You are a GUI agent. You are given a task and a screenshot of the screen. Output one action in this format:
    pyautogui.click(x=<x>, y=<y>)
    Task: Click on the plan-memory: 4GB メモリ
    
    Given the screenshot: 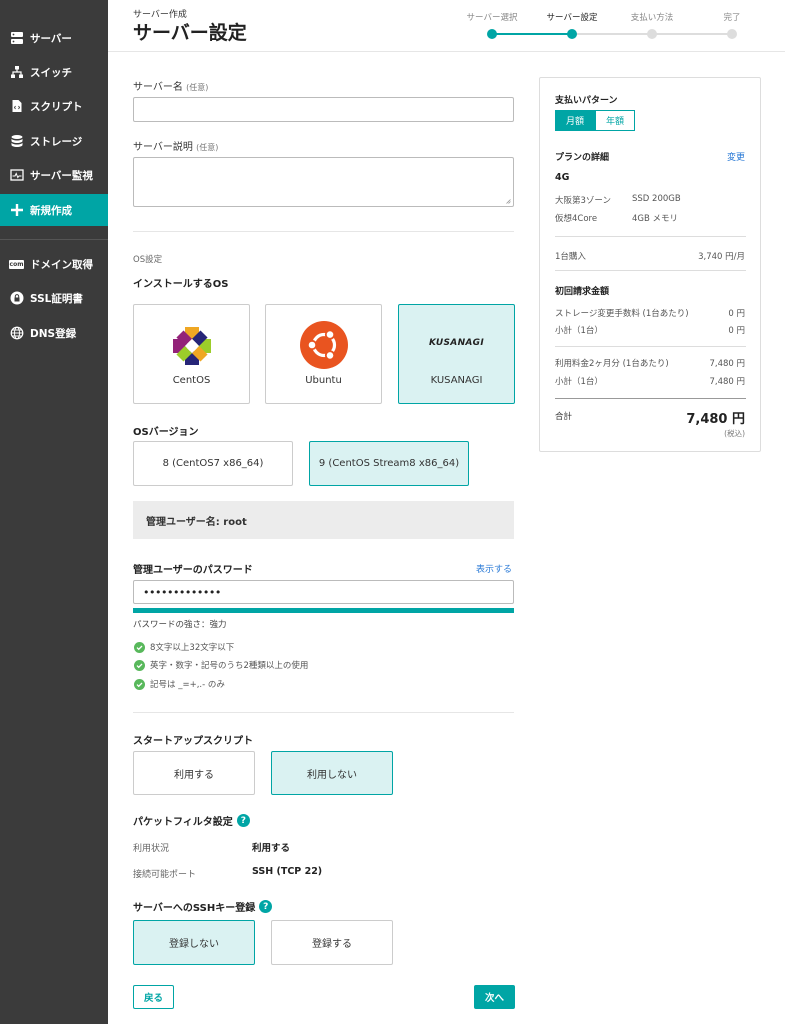 What is the action you would take?
    pyautogui.click(x=655, y=219)
    